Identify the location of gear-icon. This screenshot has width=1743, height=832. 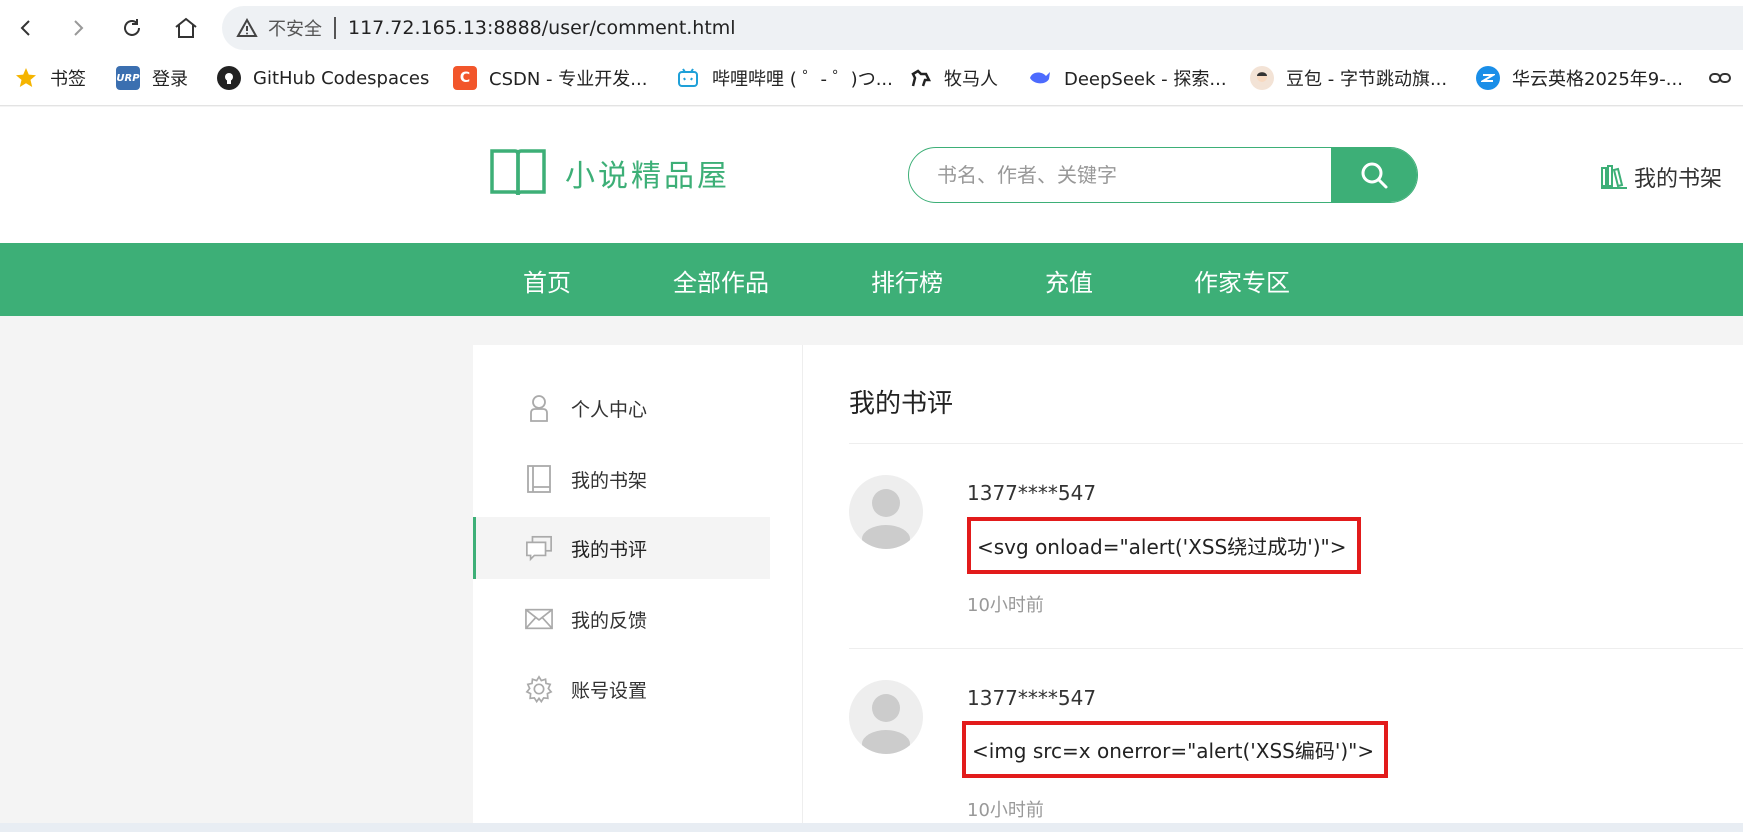
(539, 689).